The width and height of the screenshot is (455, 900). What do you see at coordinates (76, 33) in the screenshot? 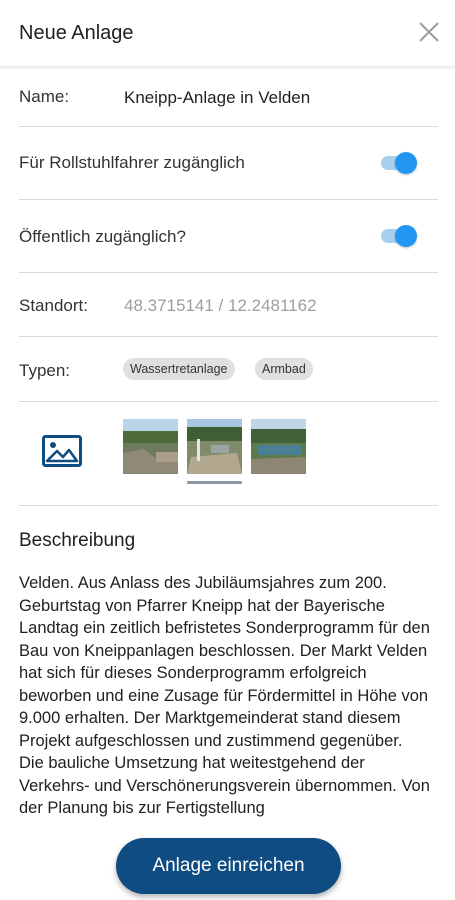
I see `page-title: Neue Anlage` at bounding box center [76, 33].